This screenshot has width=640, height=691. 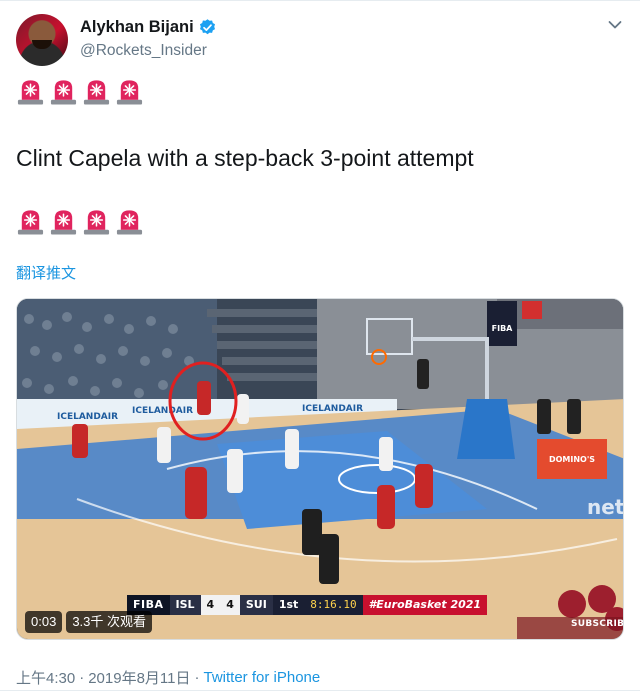 I want to click on top-divider, so click(x=320, y=0).